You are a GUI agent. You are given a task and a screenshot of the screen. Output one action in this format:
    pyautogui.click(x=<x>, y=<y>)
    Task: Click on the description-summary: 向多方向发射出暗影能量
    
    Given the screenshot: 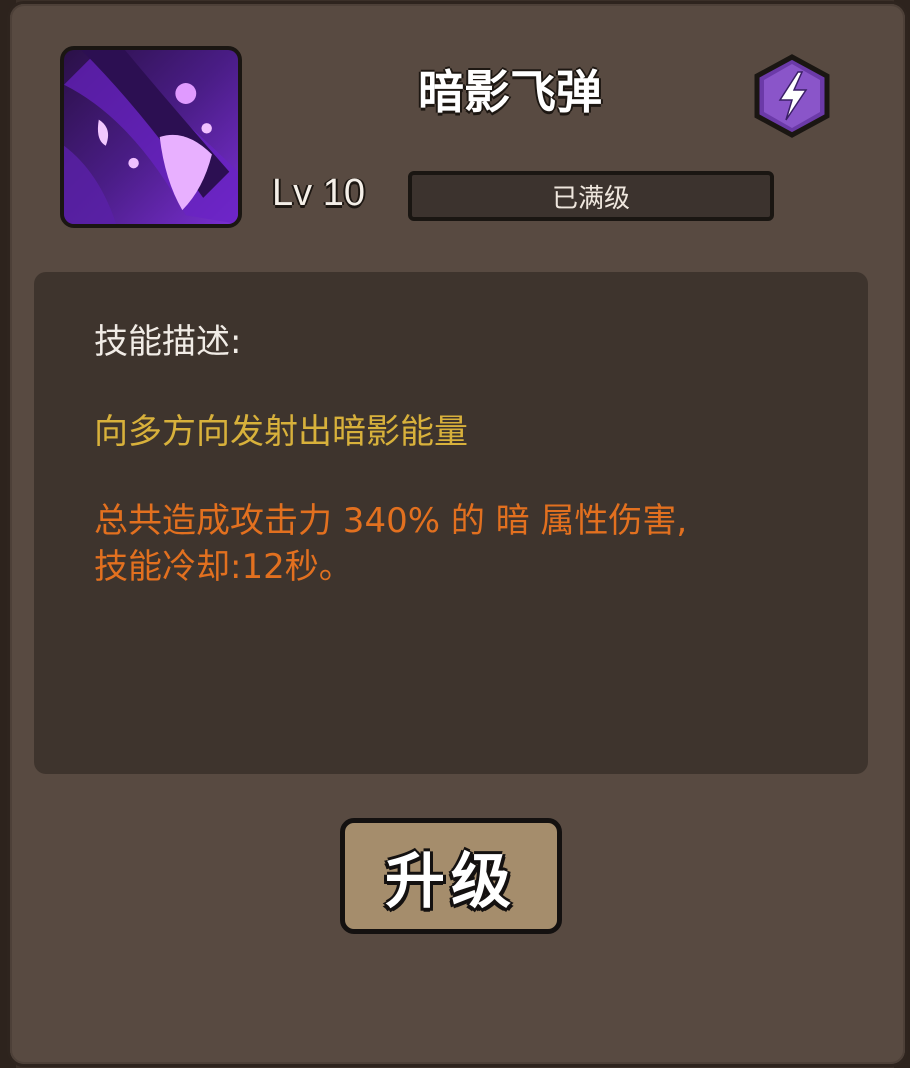 What is the action you would take?
    pyautogui.click(x=281, y=432)
    